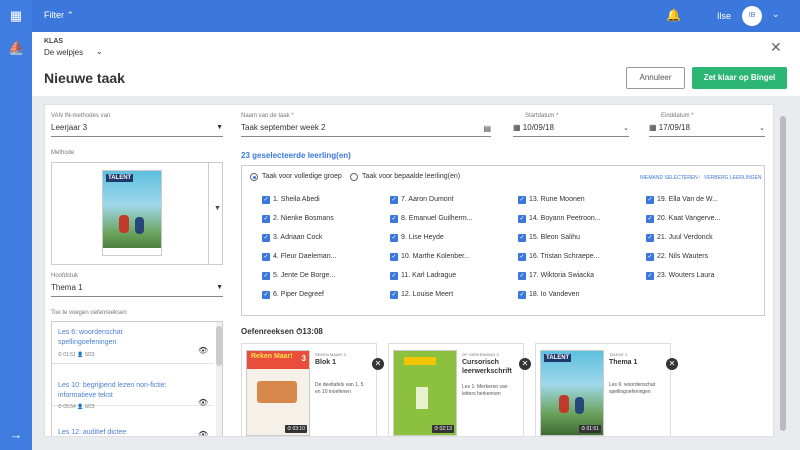 This screenshot has width=800, height=450. What do you see at coordinates (517, 127) in the screenshot?
I see `calendar-icon: ▦` at bounding box center [517, 127].